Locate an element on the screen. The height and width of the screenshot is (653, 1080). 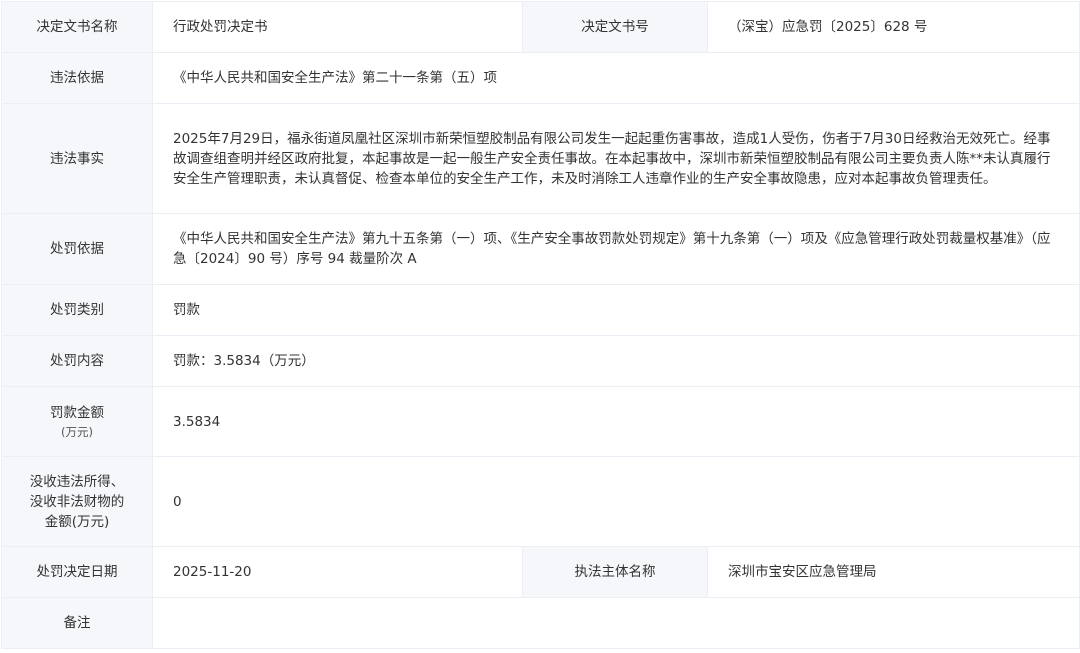
penalty-content-value: 罚款：3.5834（万元） is located at coordinates (616, 361).